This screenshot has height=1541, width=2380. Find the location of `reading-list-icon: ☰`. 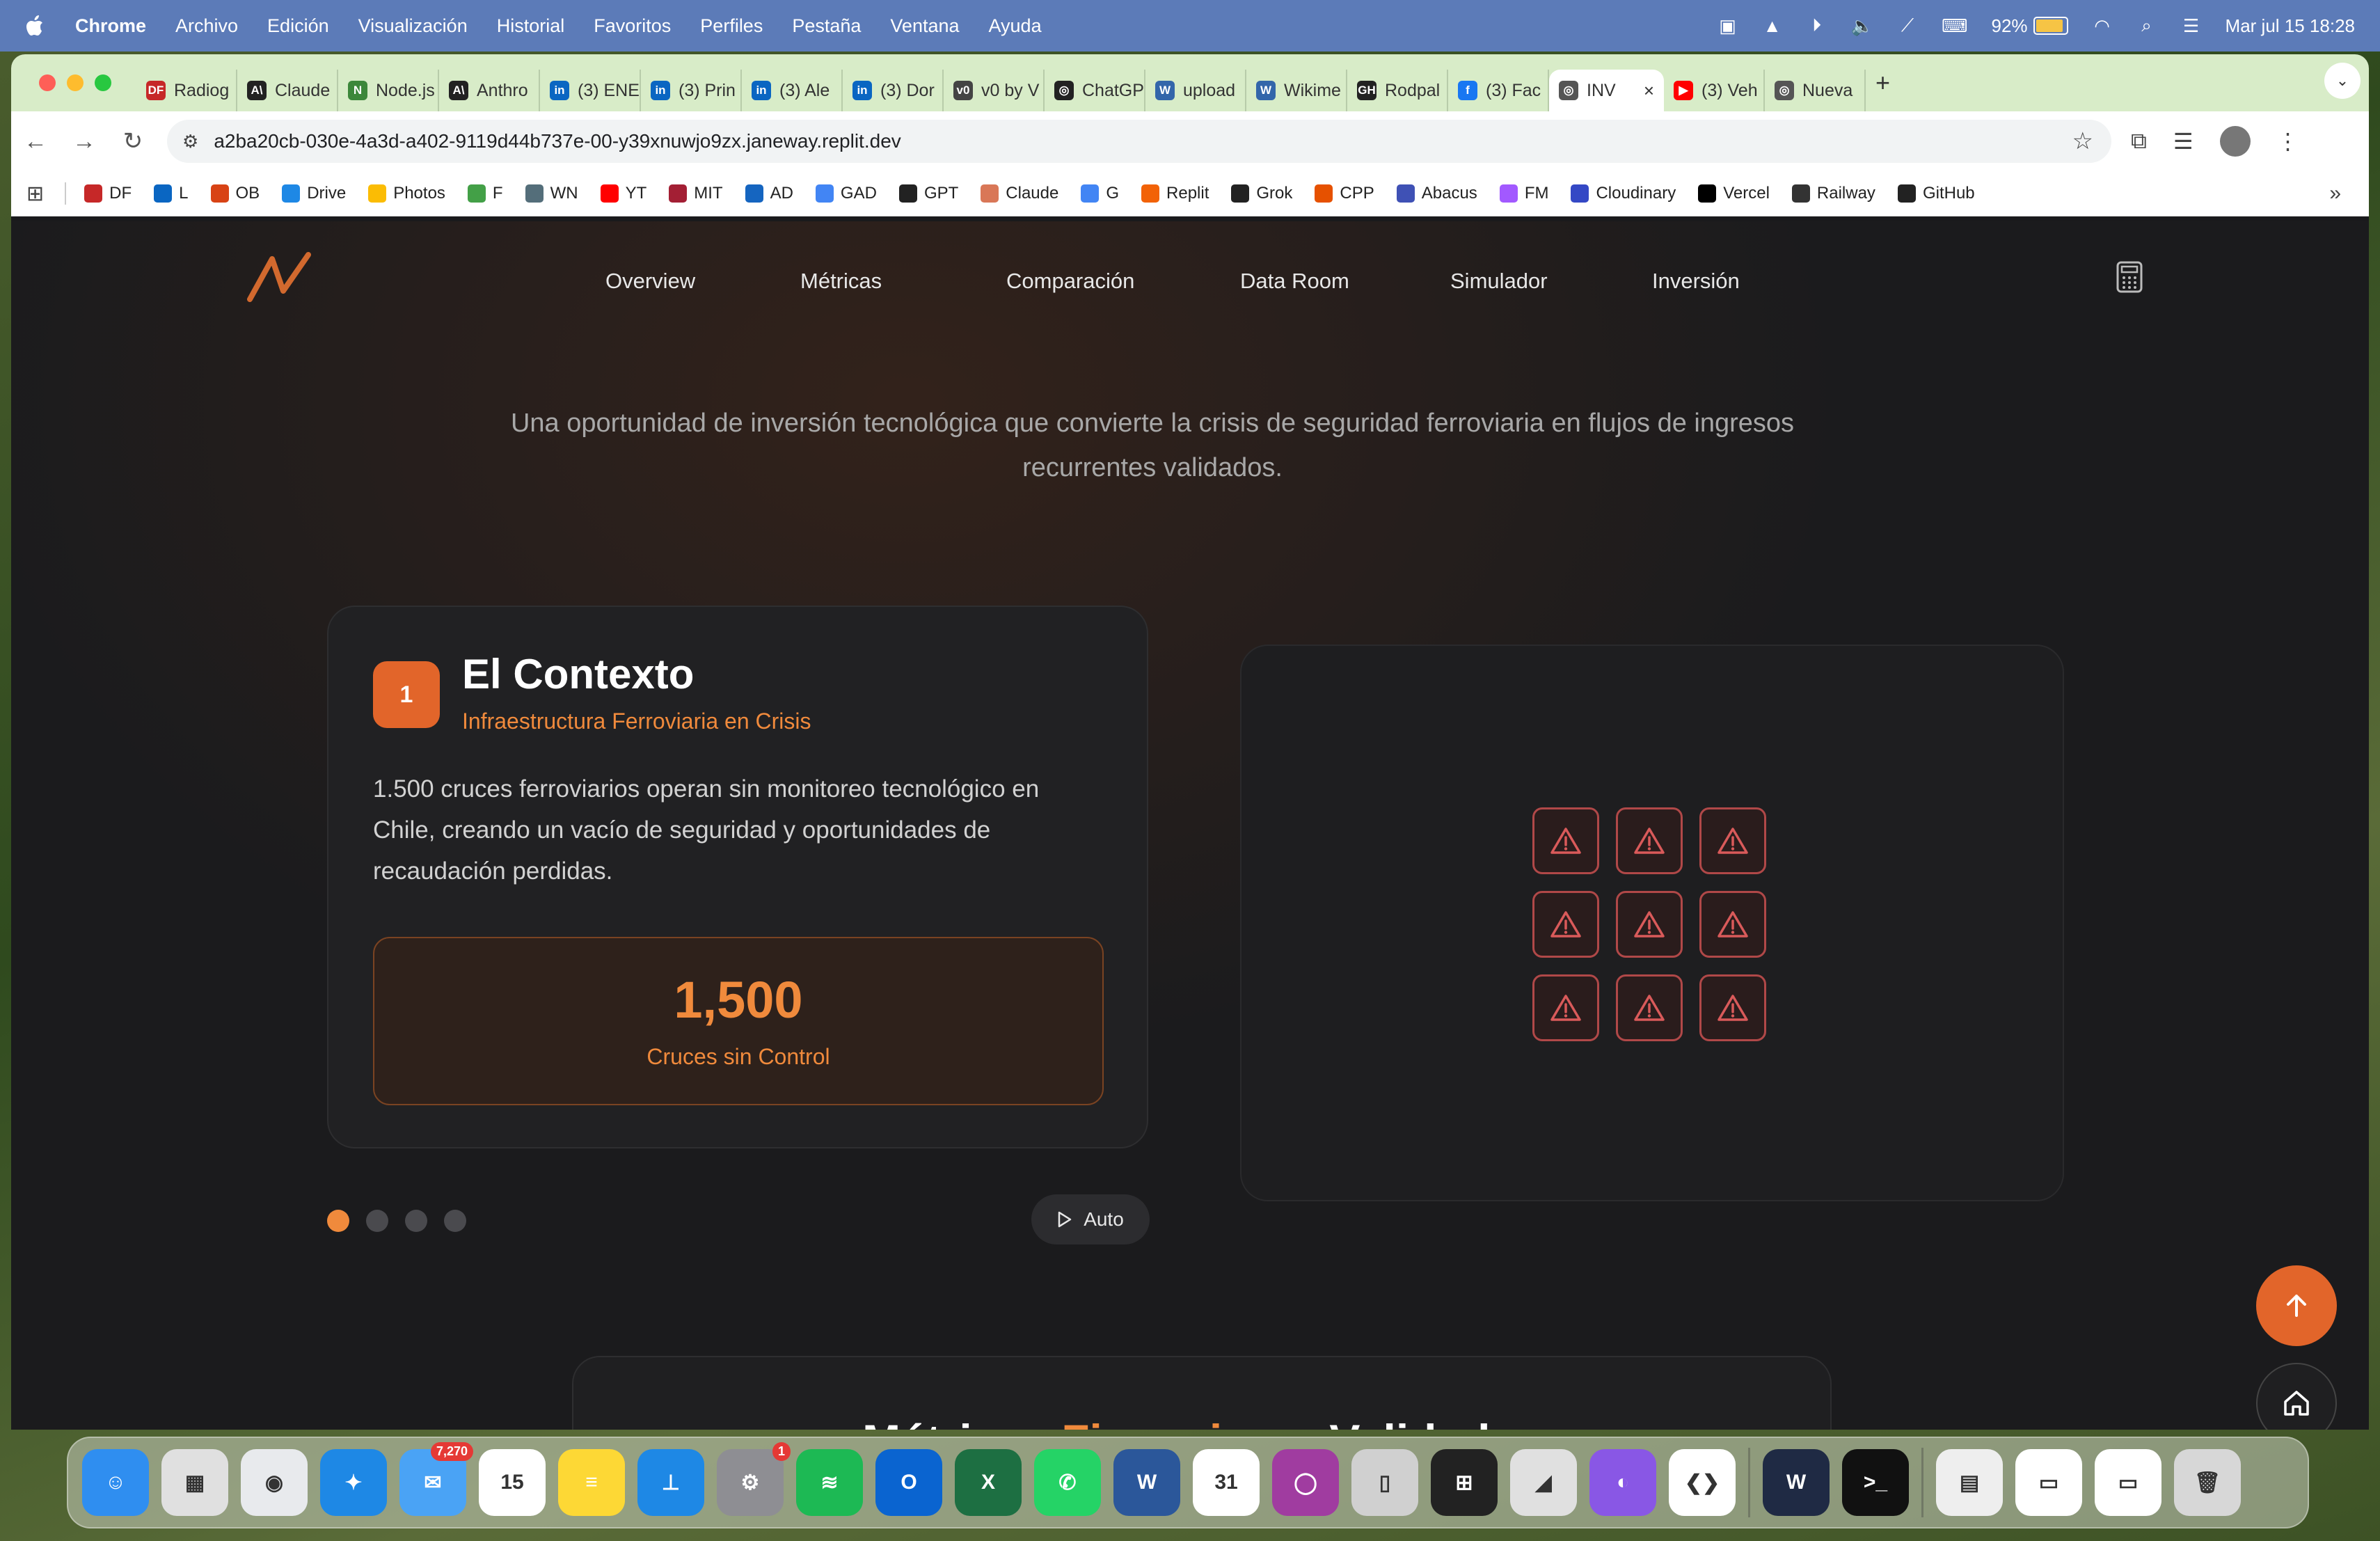

reading-list-icon: ☰ is located at coordinates (2183, 141).